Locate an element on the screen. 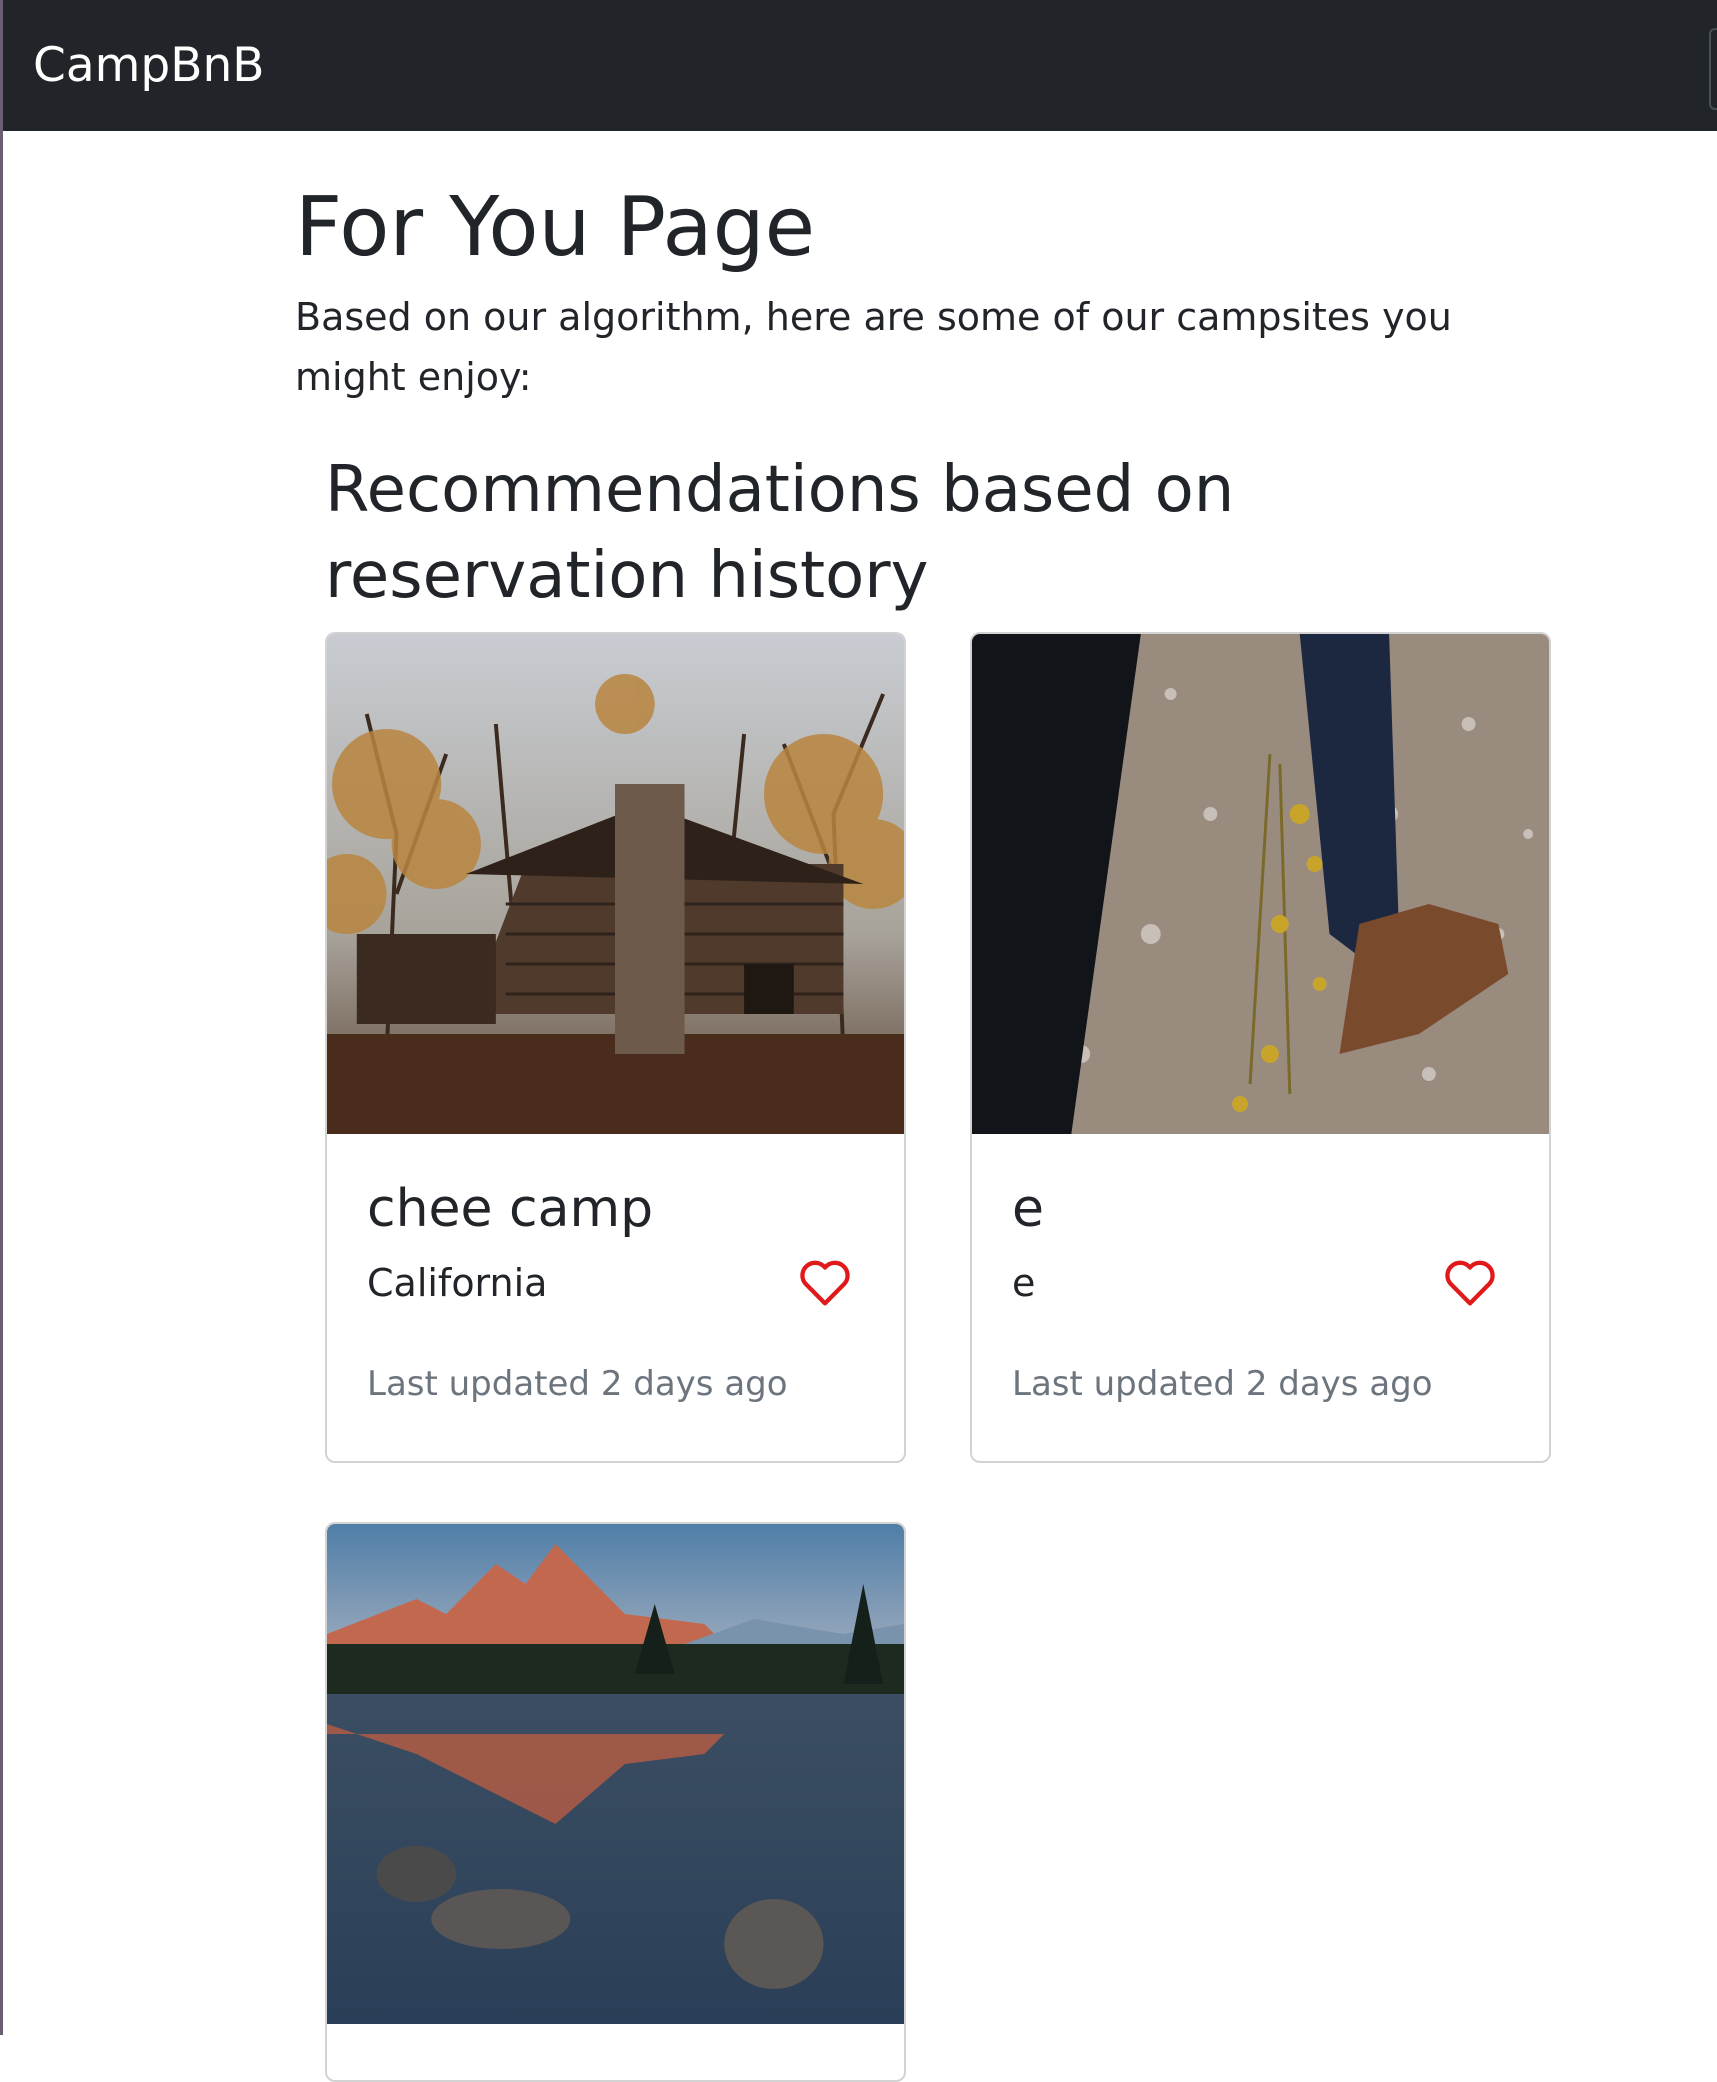 This screenshot has height=2082, width=1717. window-frame-edge is located at coordinates (1, 1017).